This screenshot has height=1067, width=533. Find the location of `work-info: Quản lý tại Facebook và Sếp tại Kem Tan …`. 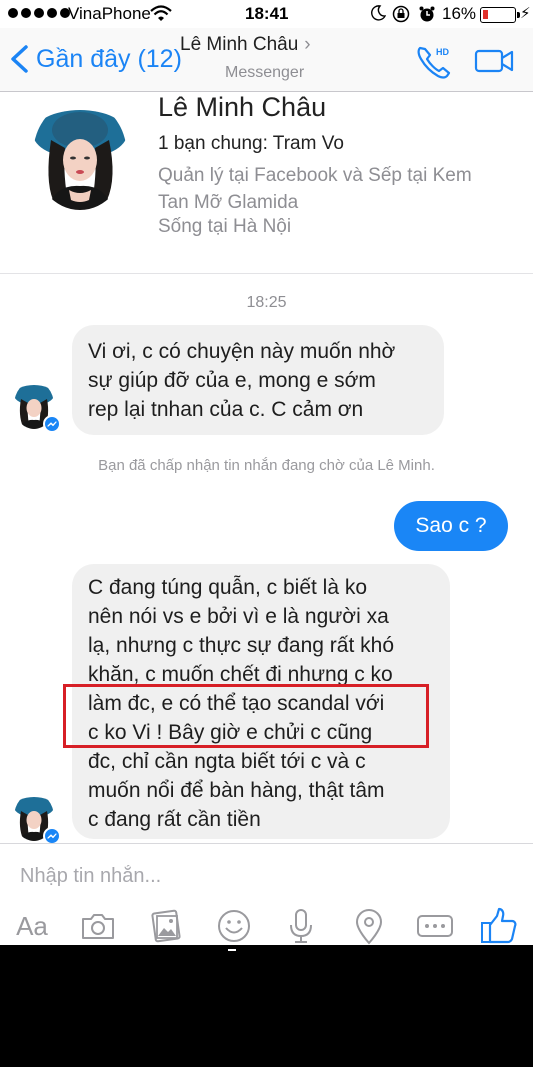

work-info: Quản lý tại Facebook và Sếp tại Kem Tan … is located at coordinates (333, 189).